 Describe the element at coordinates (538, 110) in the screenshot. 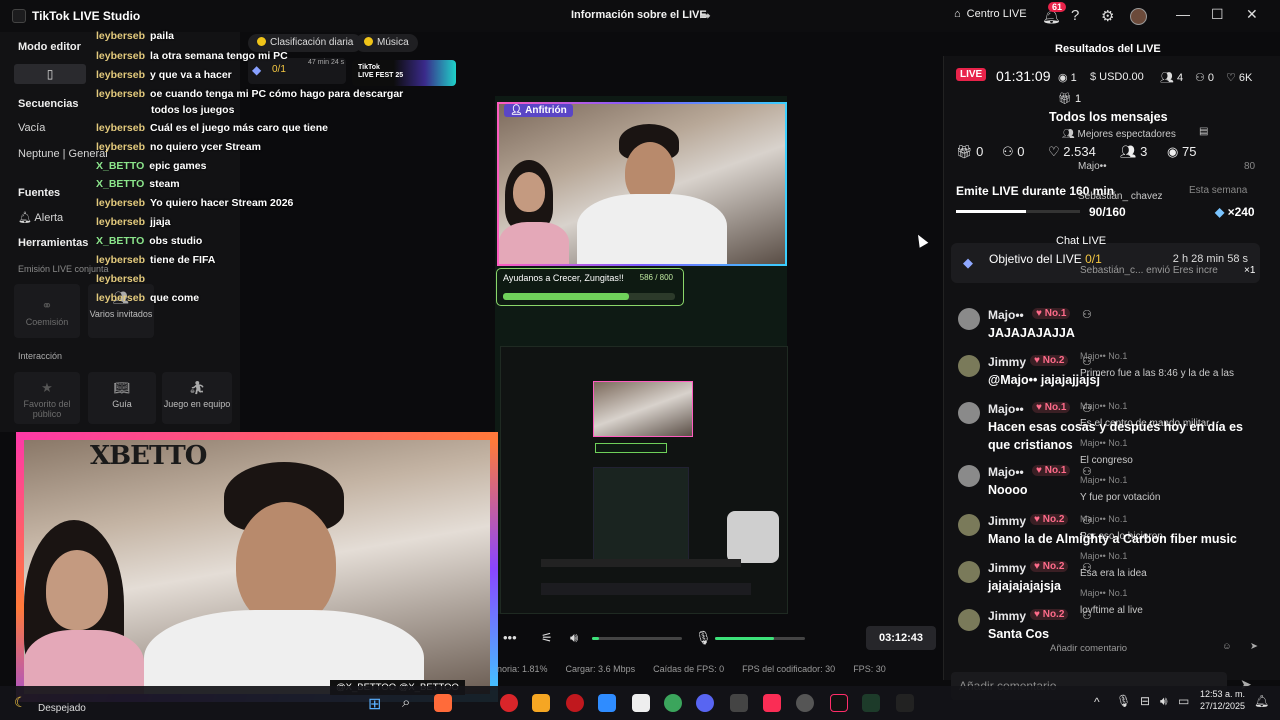

I see `host-label: 👤︎ Anfitrión` at that location.